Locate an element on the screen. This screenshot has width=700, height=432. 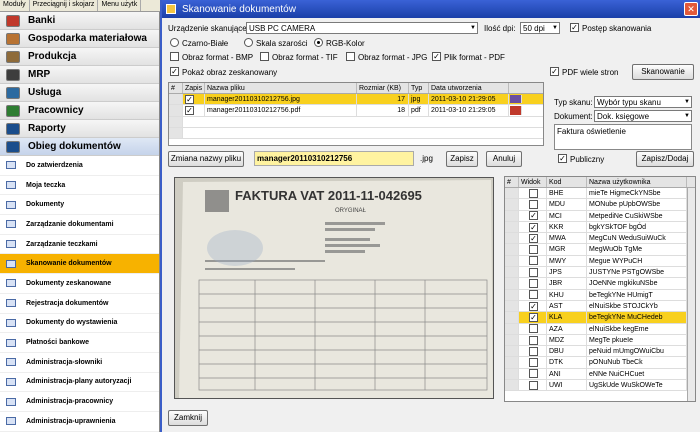
sidebar-item-13: Administracja-uprawnienia is located at coordinates (79, 422).